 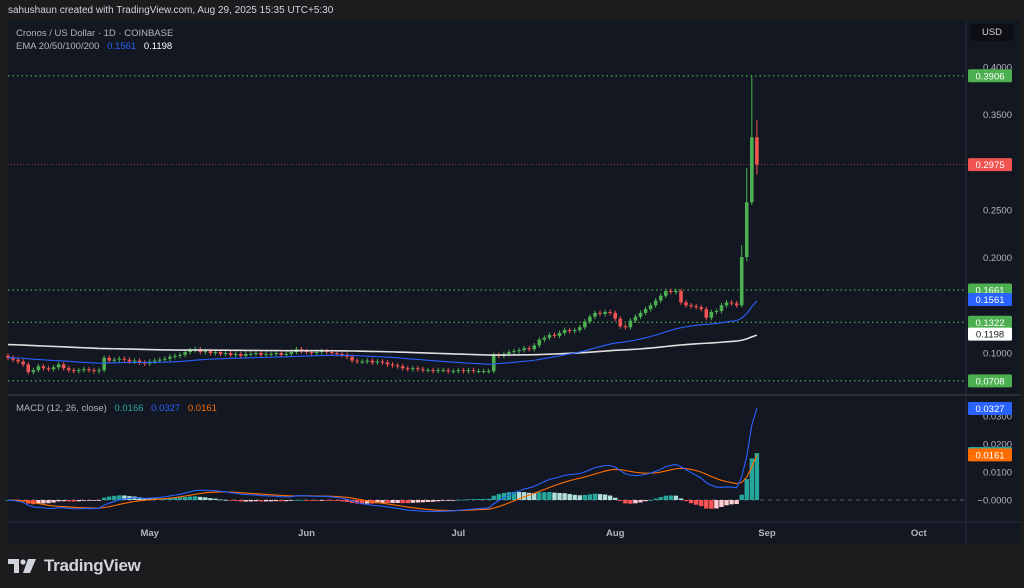 What do you see at coordinates (992, 32) in the screenshot?
I see `currency-button: USD` at bounding box center [992, 32].